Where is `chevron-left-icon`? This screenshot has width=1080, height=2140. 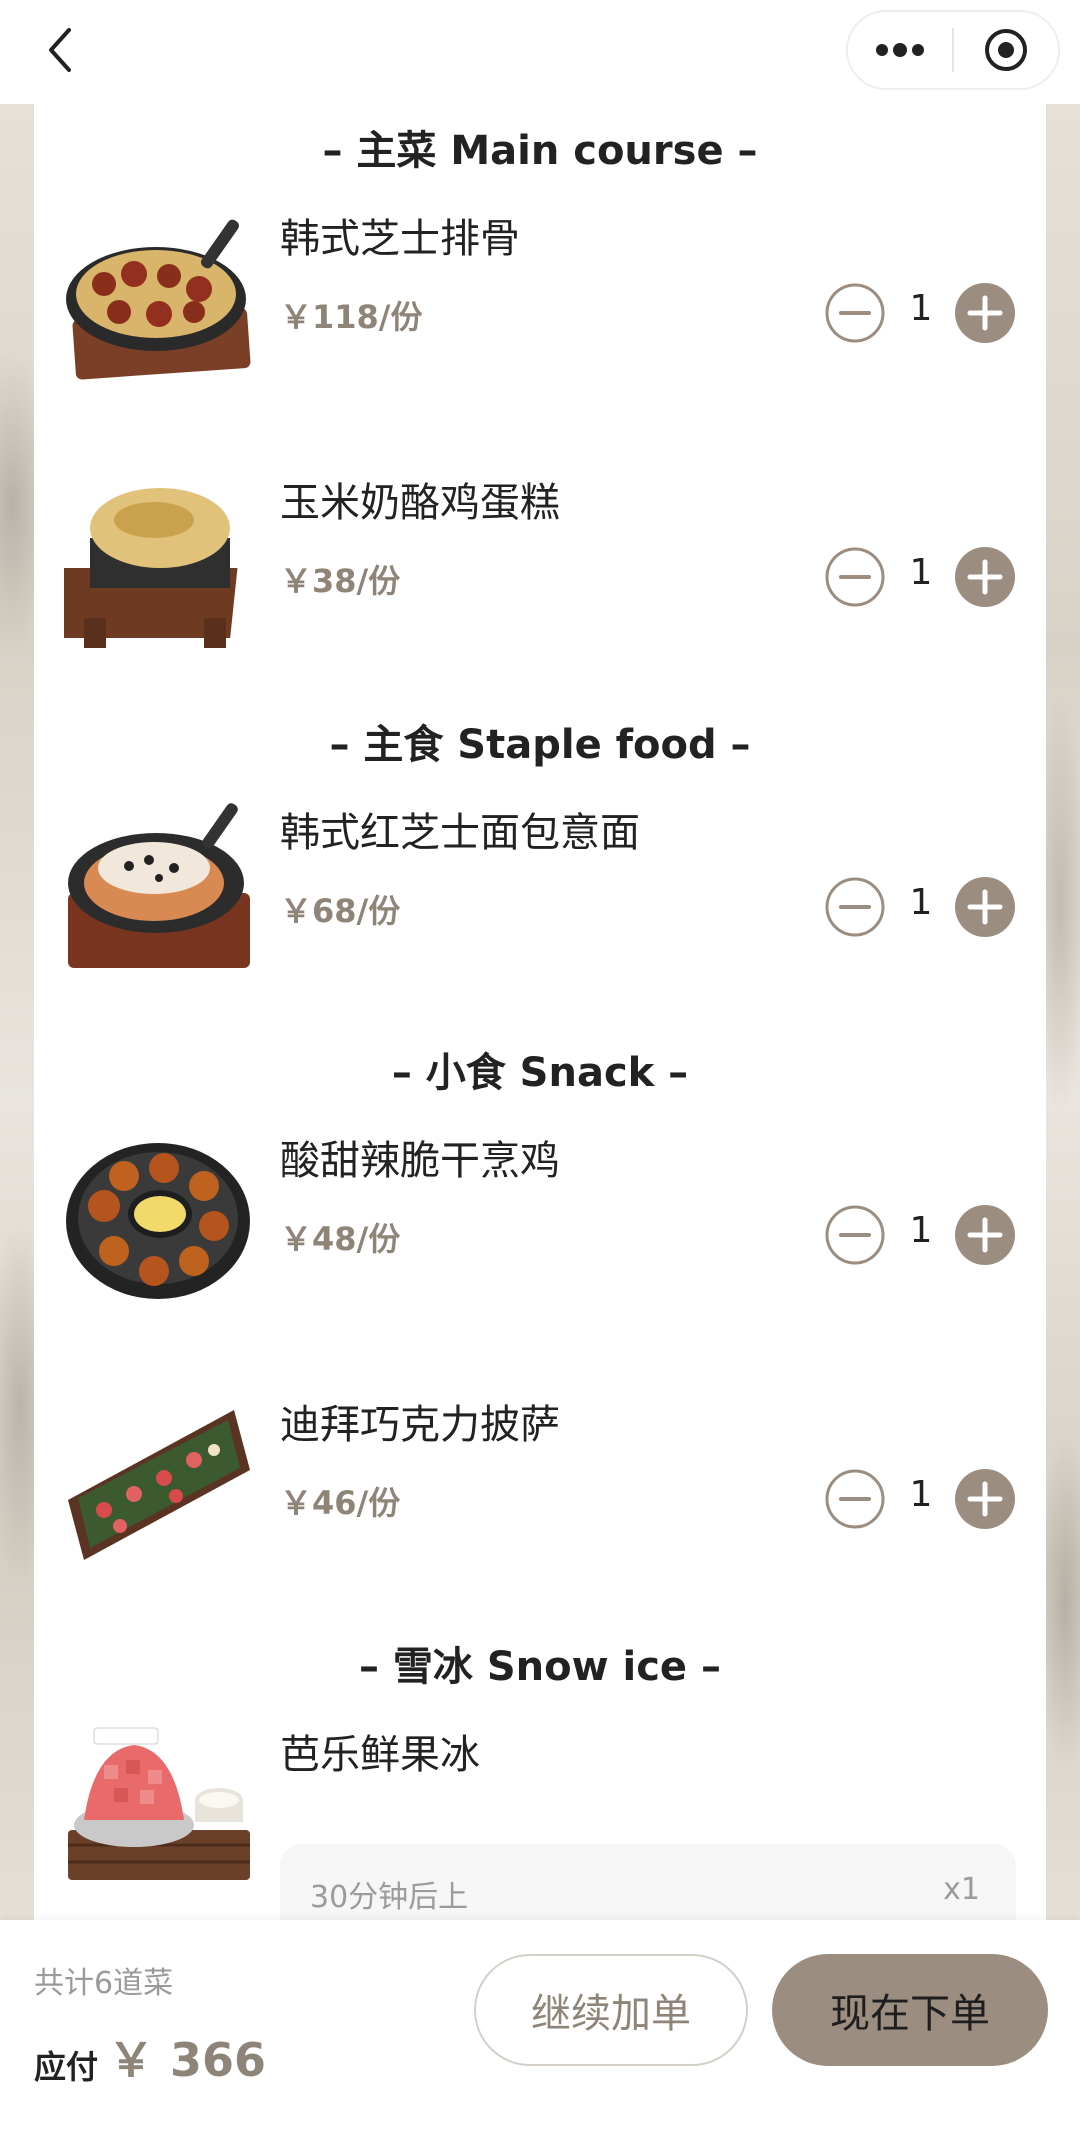 chevron-left-icon is located at coordinates (60, 50).